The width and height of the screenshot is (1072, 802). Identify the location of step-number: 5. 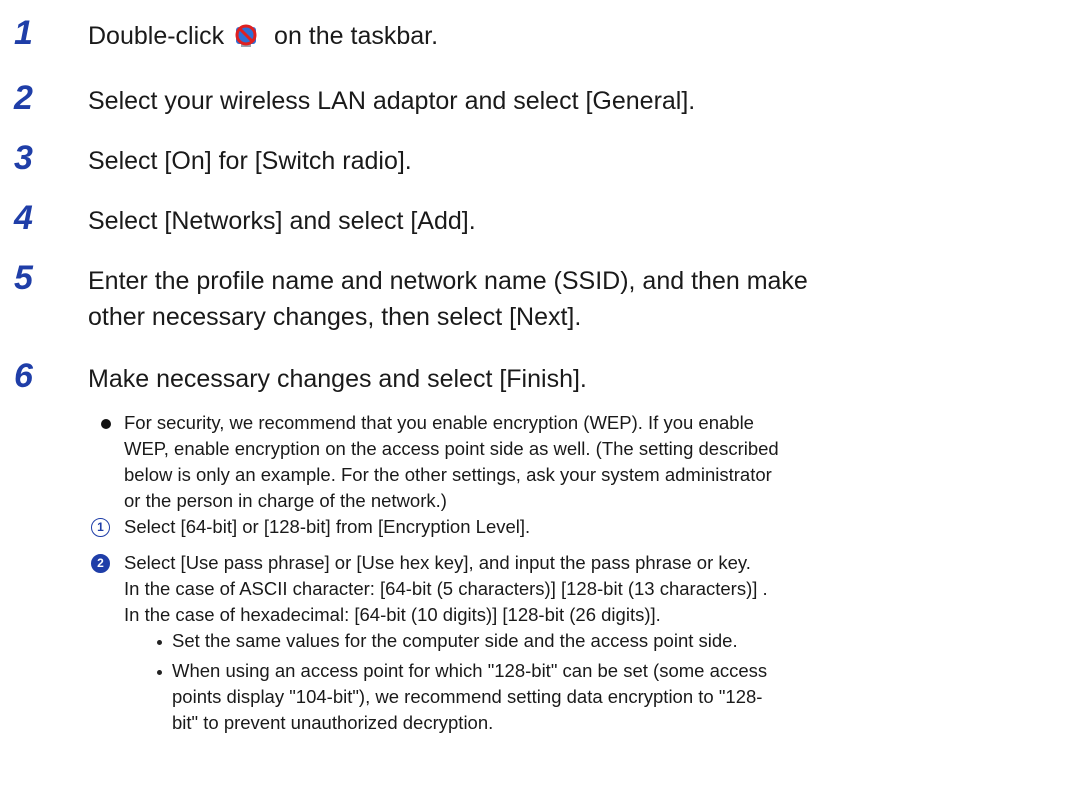
(23, 278).